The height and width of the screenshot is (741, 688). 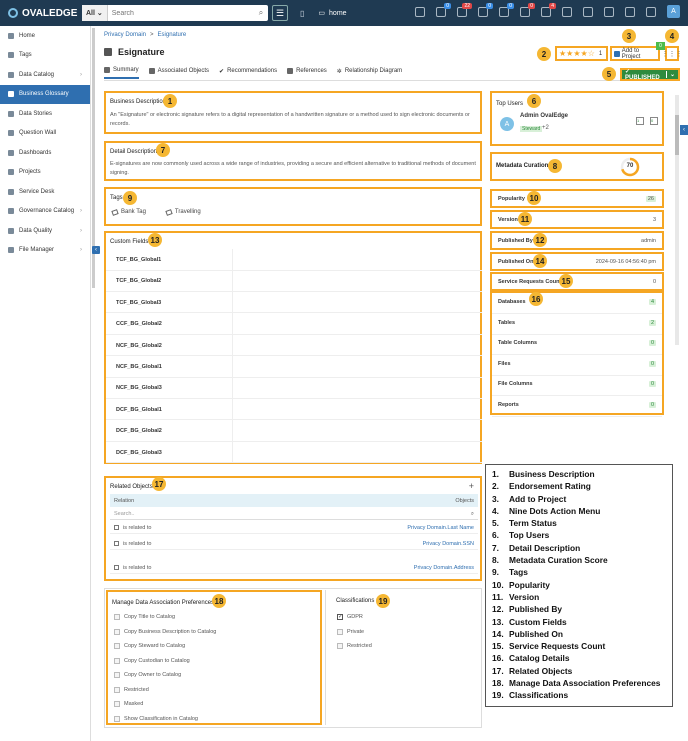 What do you see at coordinates (125, 35) in the screenshot?
I see `breadcrumb-root: Privacy Domain` at bounding box center [125, 35].